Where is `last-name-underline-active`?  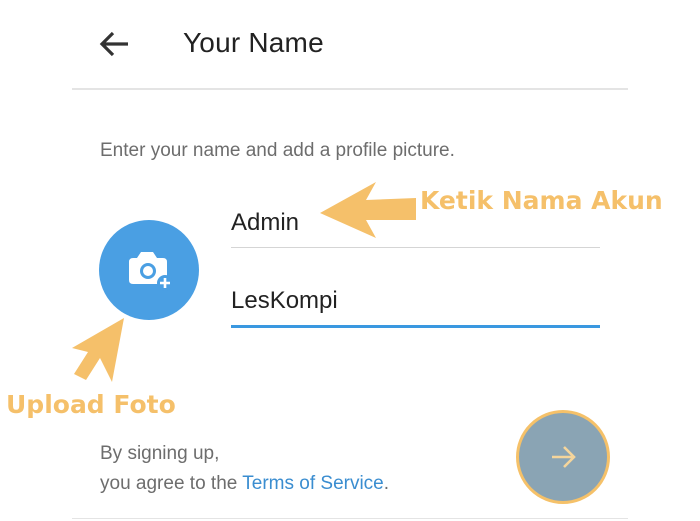
last-name-underline-active is located at coordinates (415, 326).